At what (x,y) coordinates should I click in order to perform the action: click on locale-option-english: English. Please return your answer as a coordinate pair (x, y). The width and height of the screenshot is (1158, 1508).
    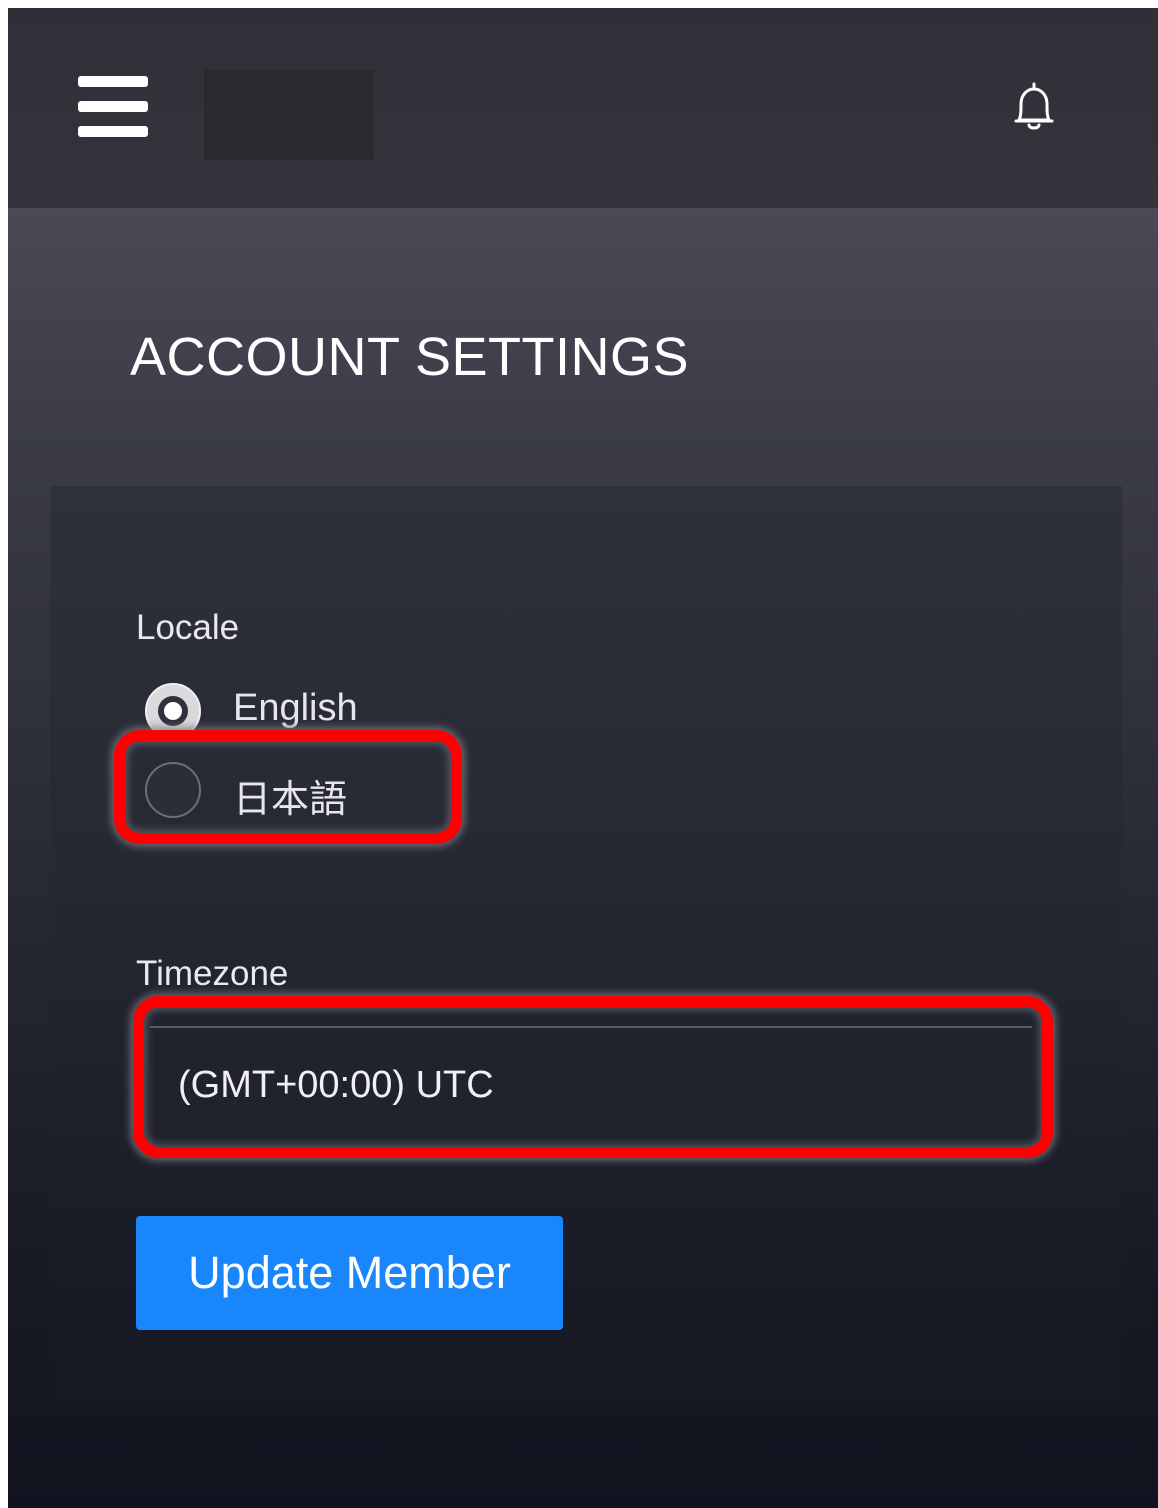
    Looking at the image, I should click on (295, 713).